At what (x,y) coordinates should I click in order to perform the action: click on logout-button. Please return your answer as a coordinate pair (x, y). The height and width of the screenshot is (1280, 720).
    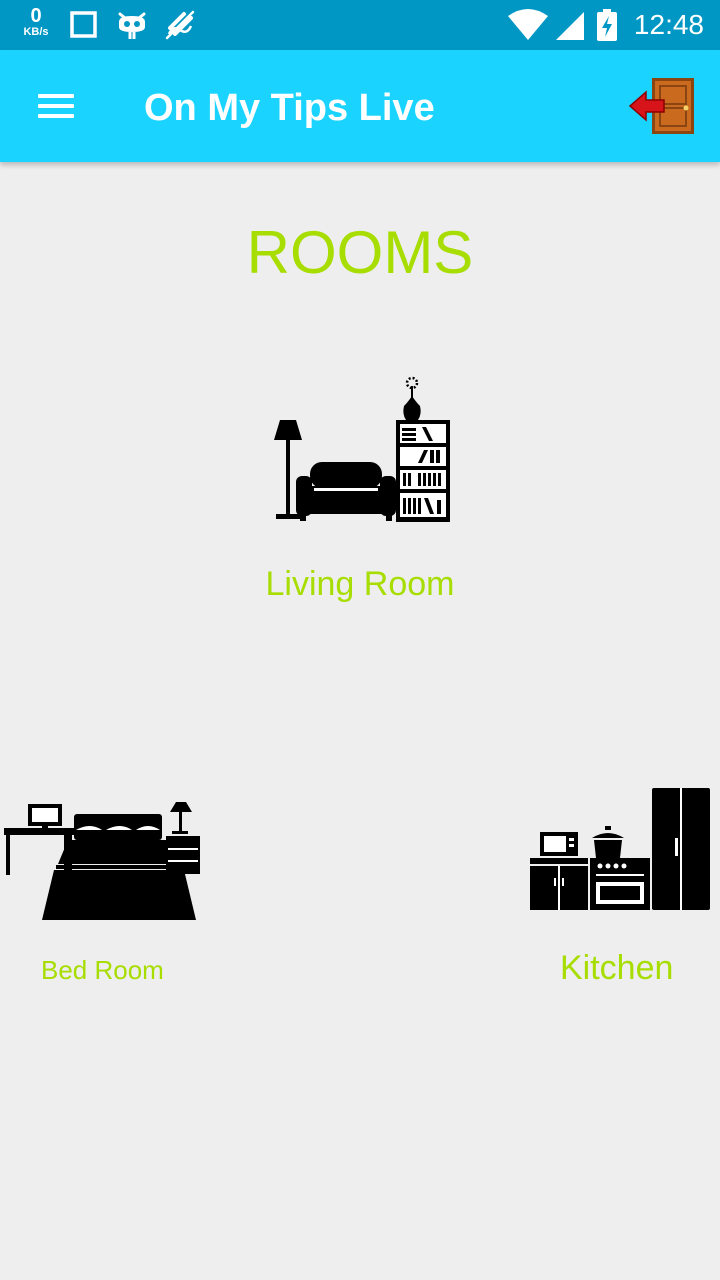
    Looking at the image, I should click on (664, 106).